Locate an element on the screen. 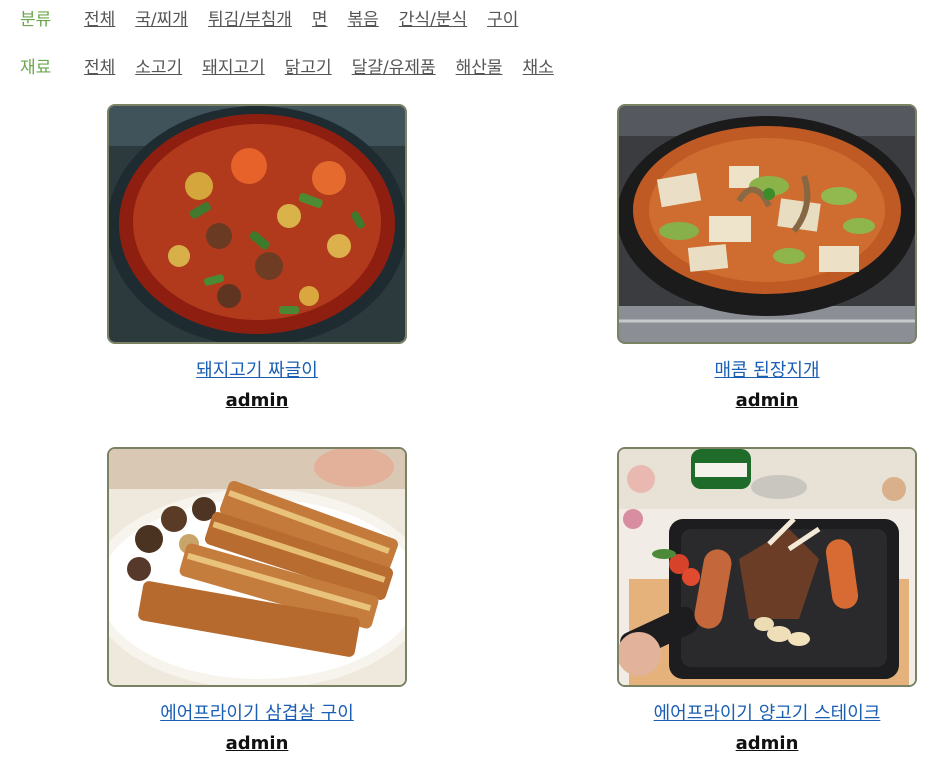 This screenshot has height=758, width=948. category-filter-stir-fry: 볶음 is located at coordinates (363, 17).